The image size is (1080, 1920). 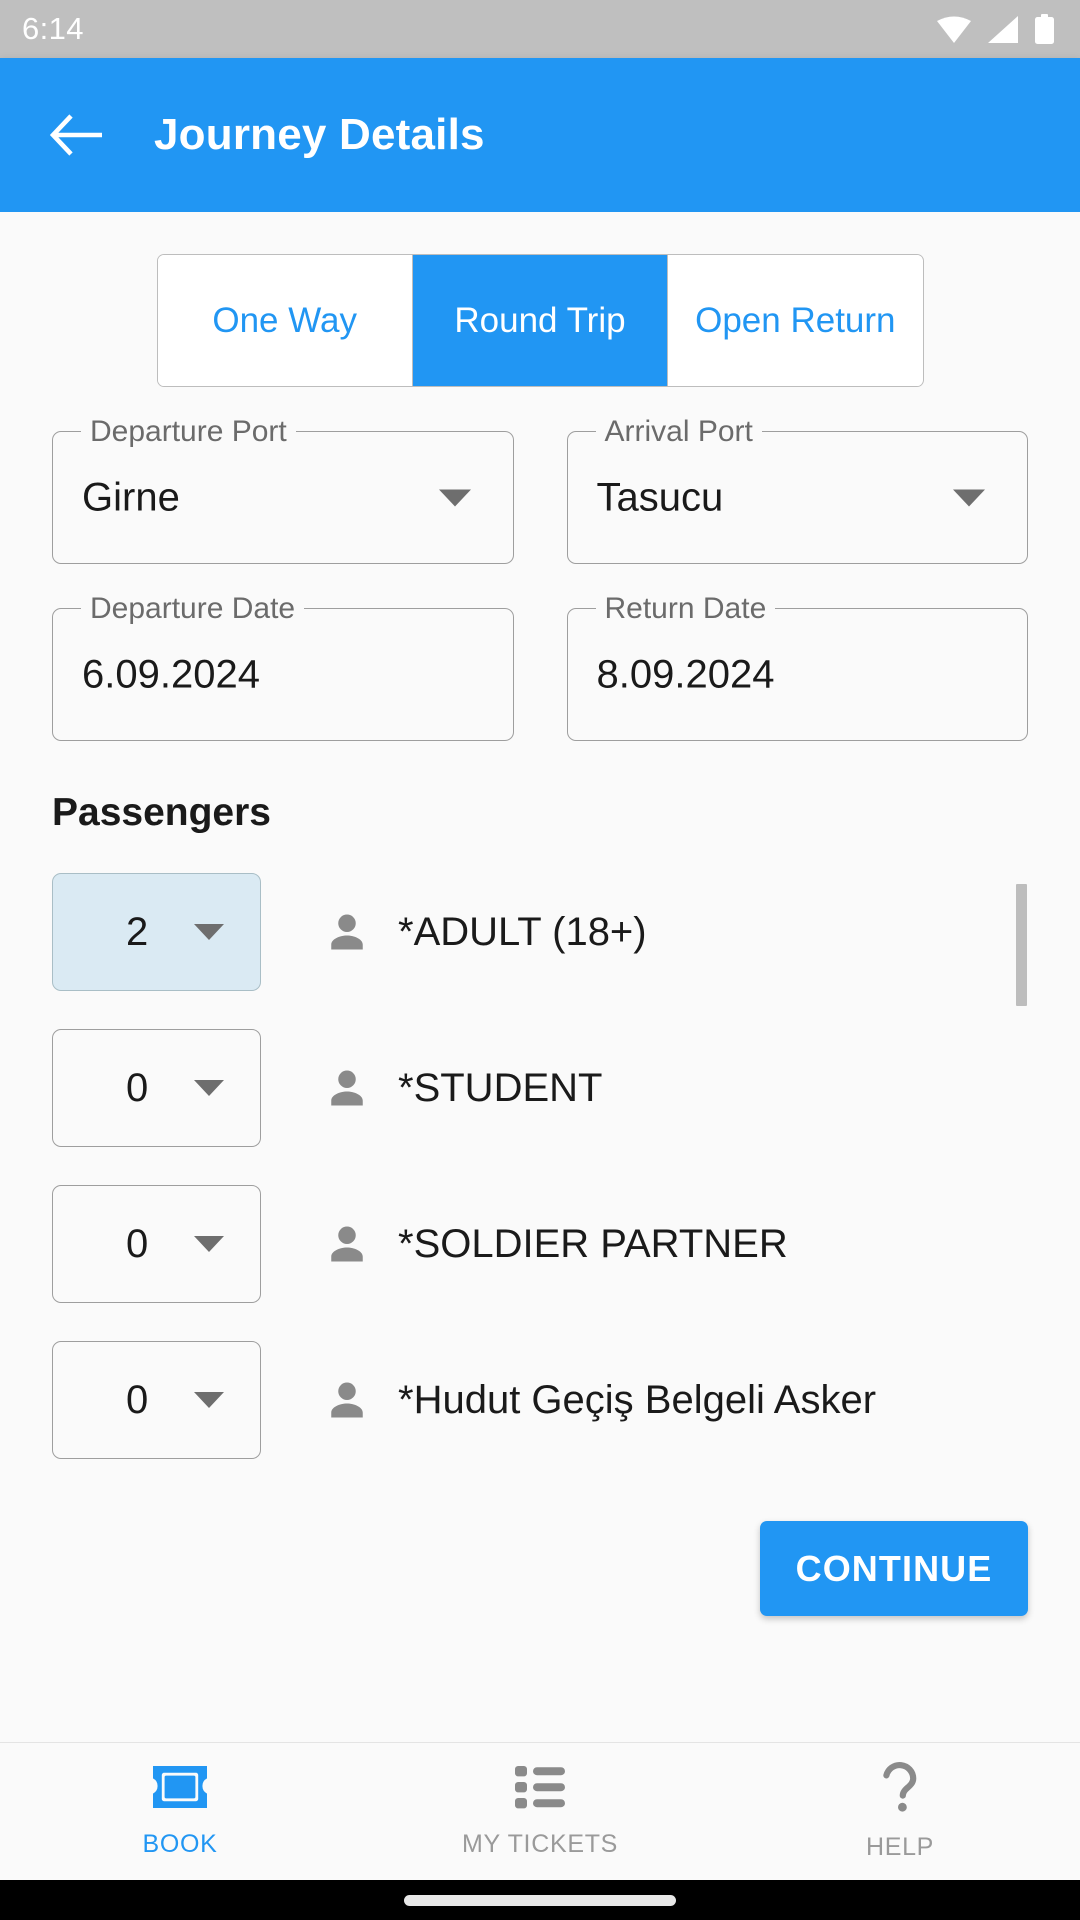 What do you see at coordinates (894, 1568) in the screenshot?
I see `continue-button: CONTINUE` at bounding box center [894, 1568].